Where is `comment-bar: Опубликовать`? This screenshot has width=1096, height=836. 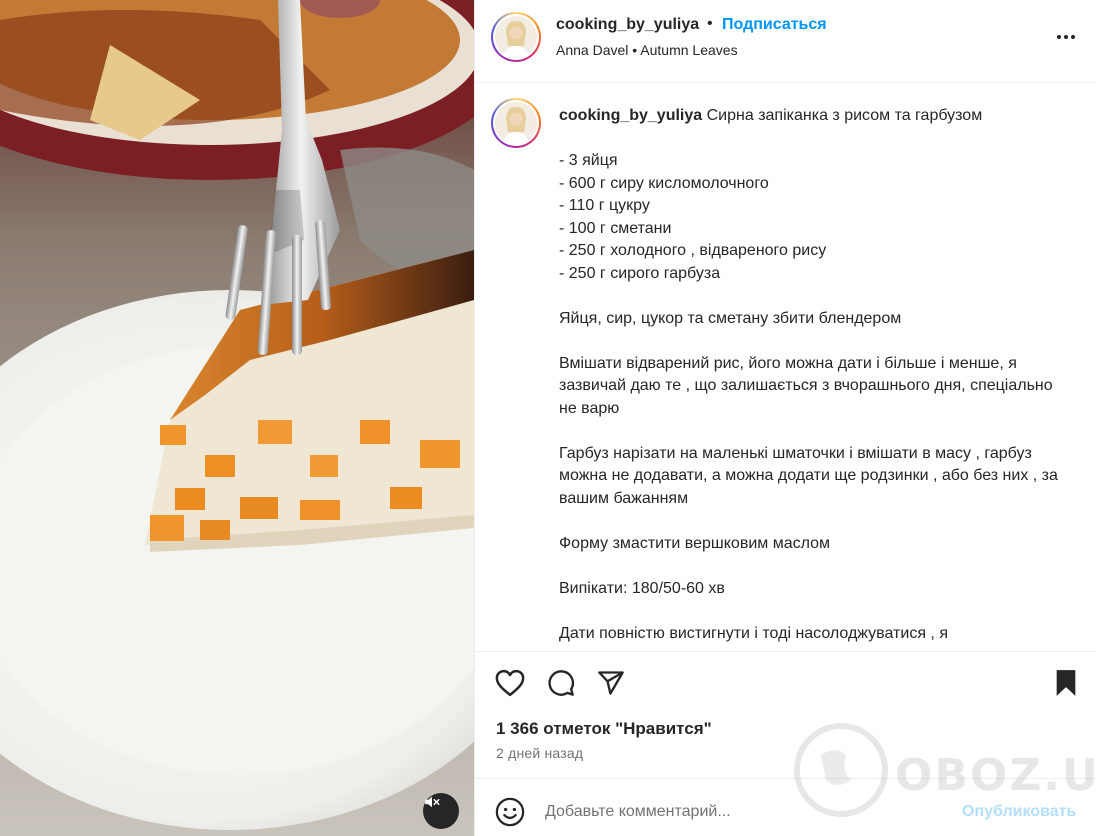
comment-bar: Опубликовать is located at coordinates (785, 807).